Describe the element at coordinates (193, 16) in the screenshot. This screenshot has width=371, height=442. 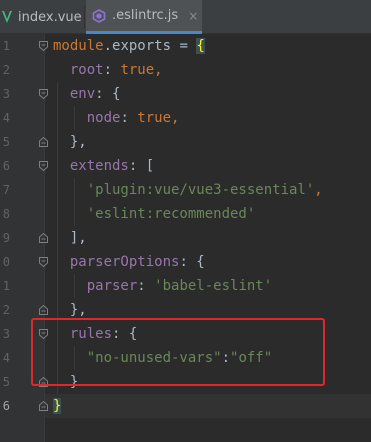
I see `close-tab-icon: ×` at that location.